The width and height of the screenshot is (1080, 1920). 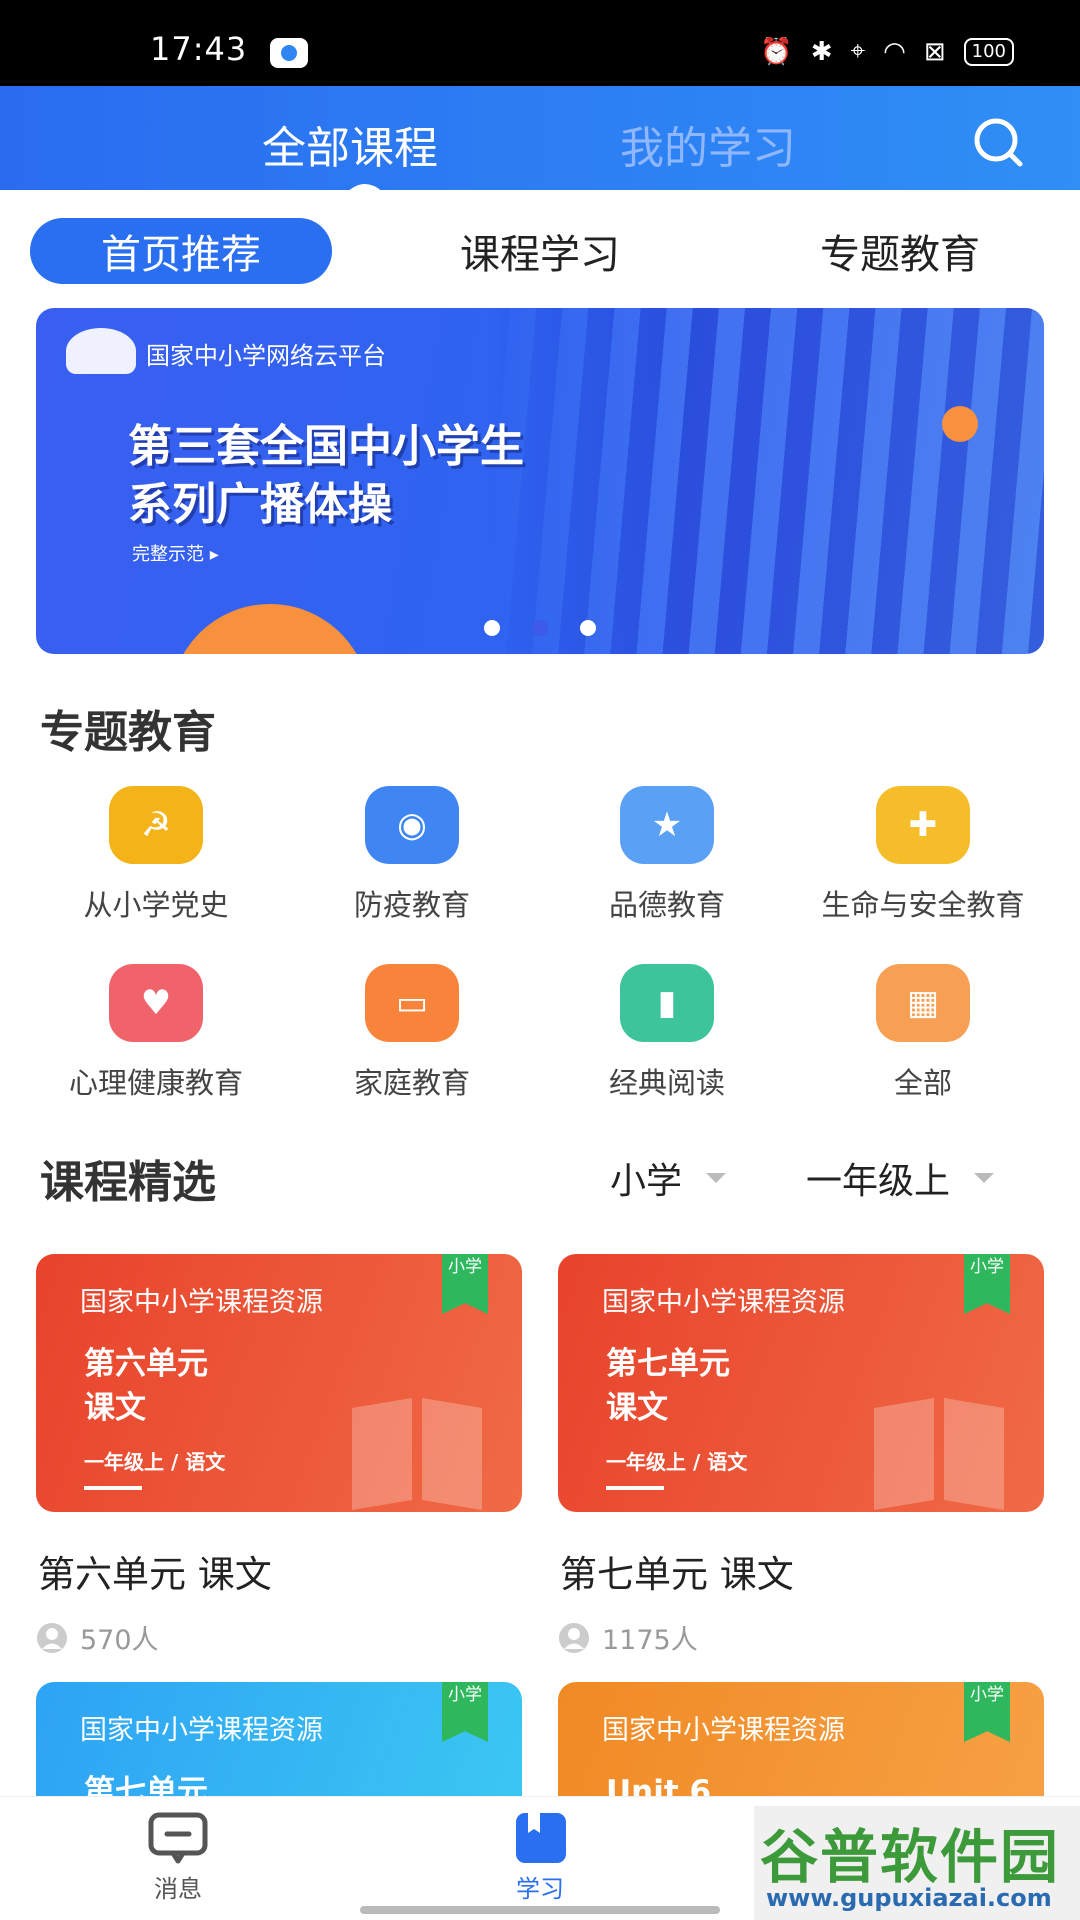 What do you see at coordinates (156, 1003) in the screenshot?
I see `heart-icon: ♥` at bounding box center [156, 1003].